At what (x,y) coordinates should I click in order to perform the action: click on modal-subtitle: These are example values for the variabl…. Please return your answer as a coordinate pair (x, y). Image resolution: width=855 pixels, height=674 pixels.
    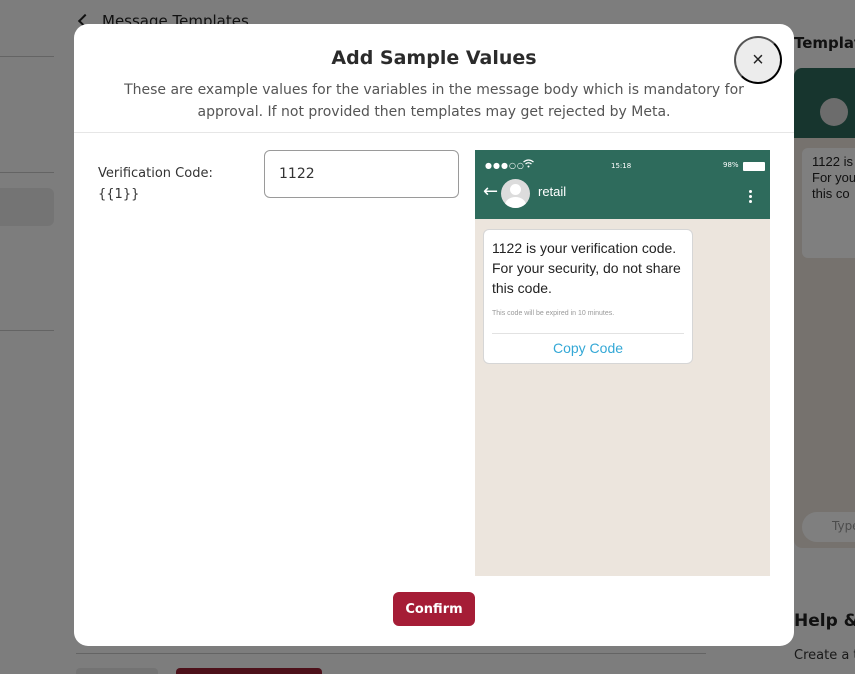
    Looking at the image, I should click on (434, 101).